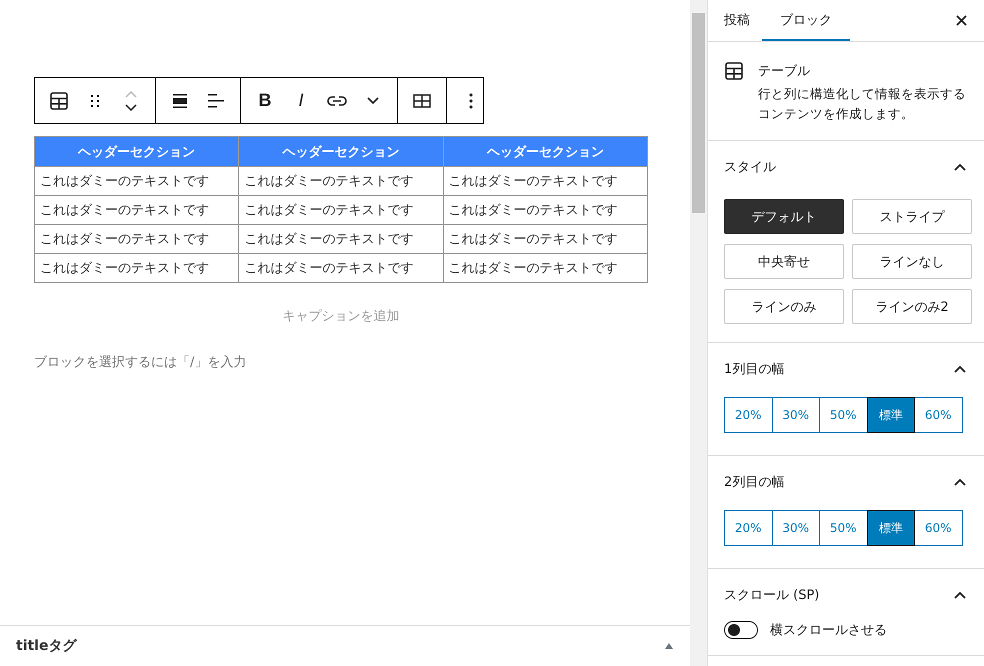 Image resolution: width=984 pixels, height=666 pixels. Describe the element at coordinates (754, 482) in the screenshot. I see `panel-title: 2列目の幅` at that location.